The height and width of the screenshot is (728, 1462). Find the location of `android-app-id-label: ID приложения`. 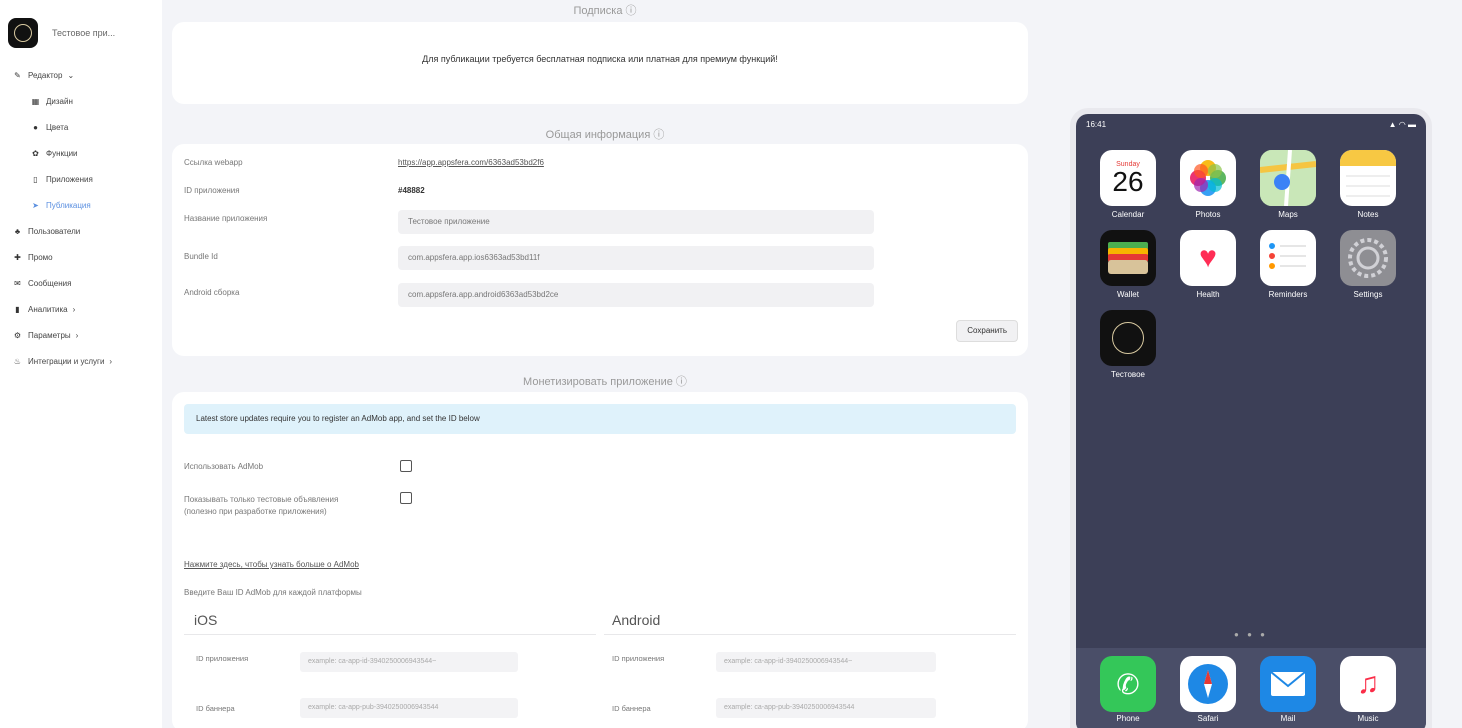

android-app-id-label: ID приложения is located at coordinates (638, 658).